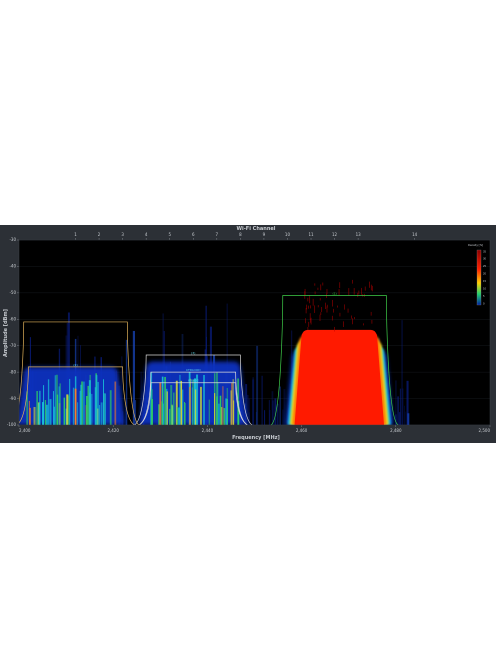 This screenshot has height=664, width=496. I want to click on mask-label: WEB02, so click(193, 381).